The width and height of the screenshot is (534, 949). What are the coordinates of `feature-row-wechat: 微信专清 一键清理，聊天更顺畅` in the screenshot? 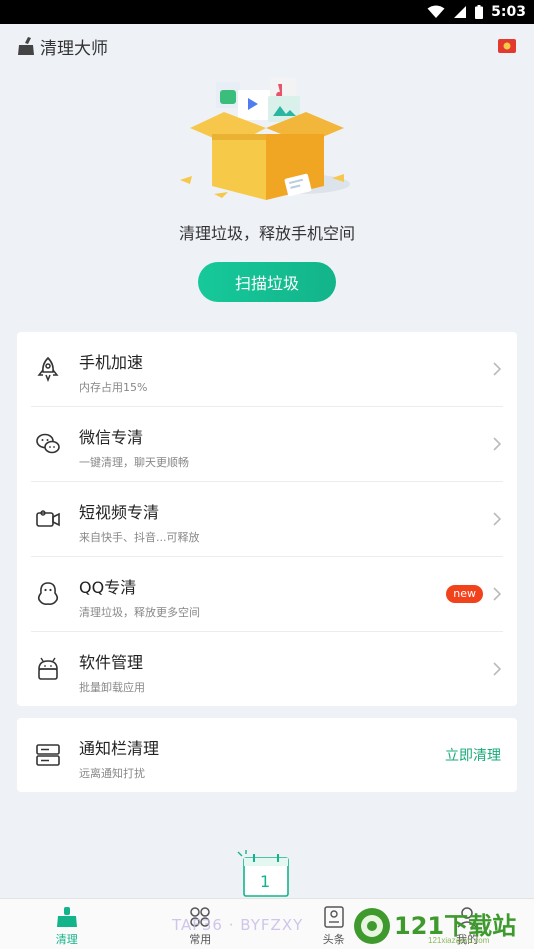 It's located at (267, 444).